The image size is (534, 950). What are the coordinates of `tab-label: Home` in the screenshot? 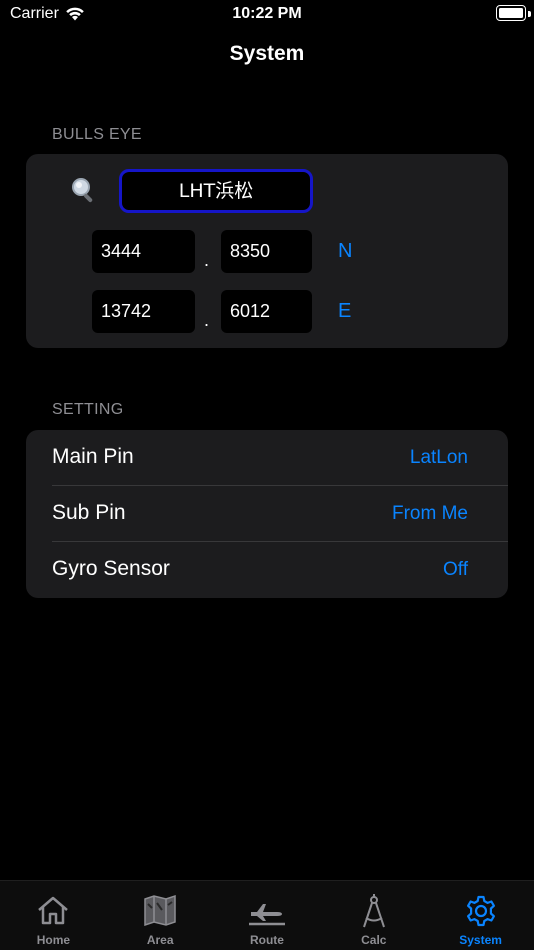 It's located at (53, 940).